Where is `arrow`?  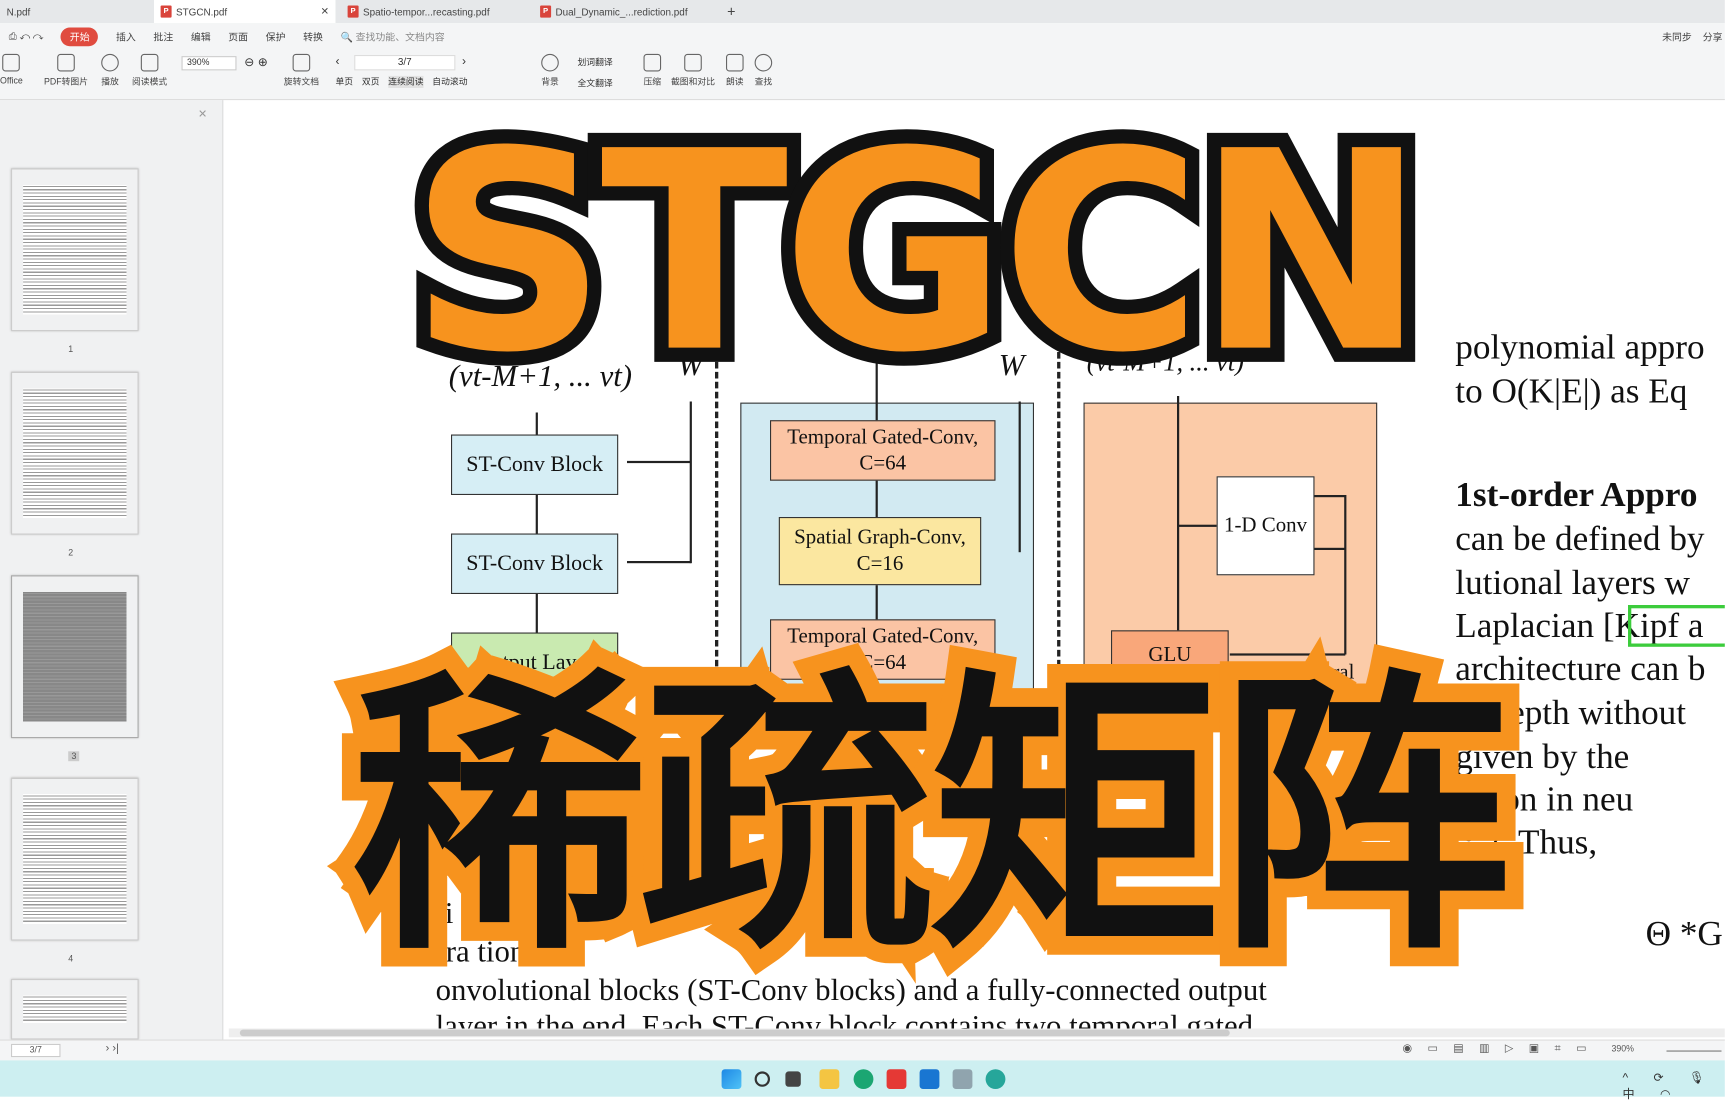
arrow is located at coordinates (659, 562).